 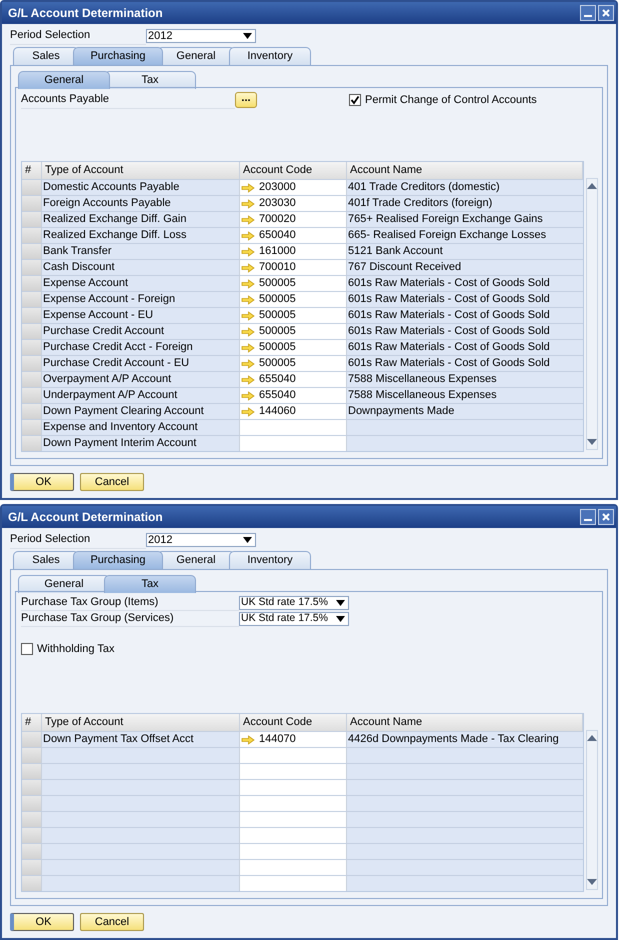 I want to click on code-cell: 144070, so click(x=293, y=739).